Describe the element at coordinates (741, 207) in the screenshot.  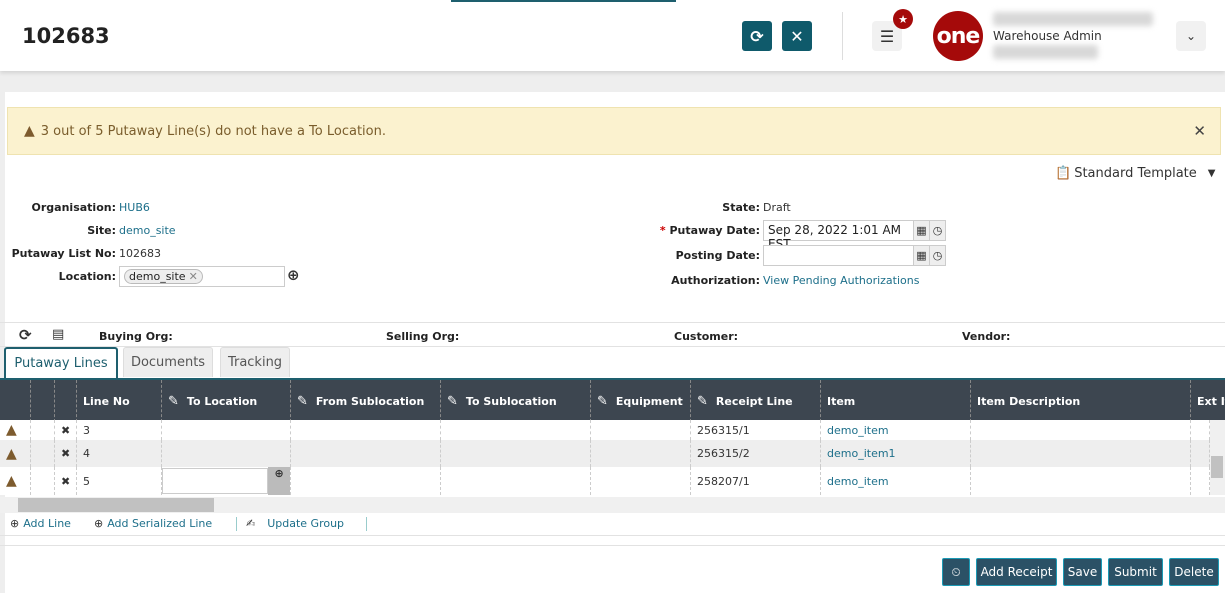
I see `state-label: State:` at that location.